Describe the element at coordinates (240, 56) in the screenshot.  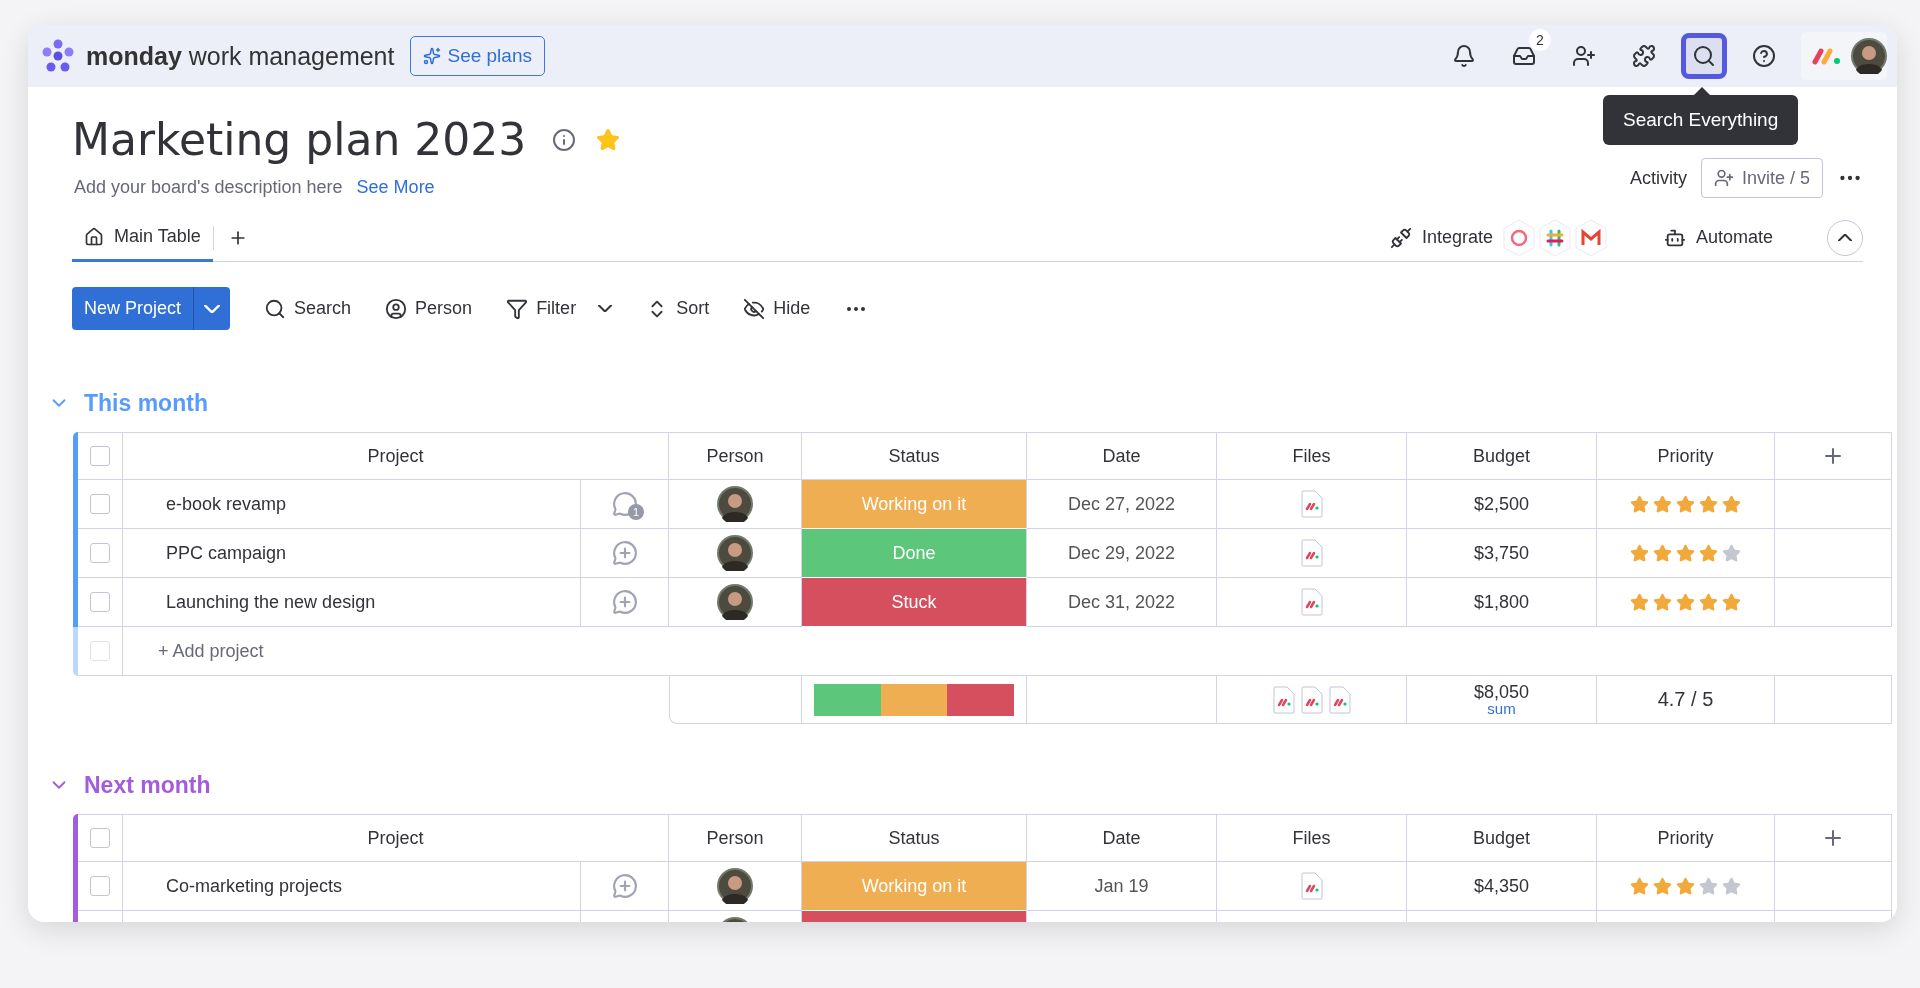
I see `brand-name: monday work management` at that location.